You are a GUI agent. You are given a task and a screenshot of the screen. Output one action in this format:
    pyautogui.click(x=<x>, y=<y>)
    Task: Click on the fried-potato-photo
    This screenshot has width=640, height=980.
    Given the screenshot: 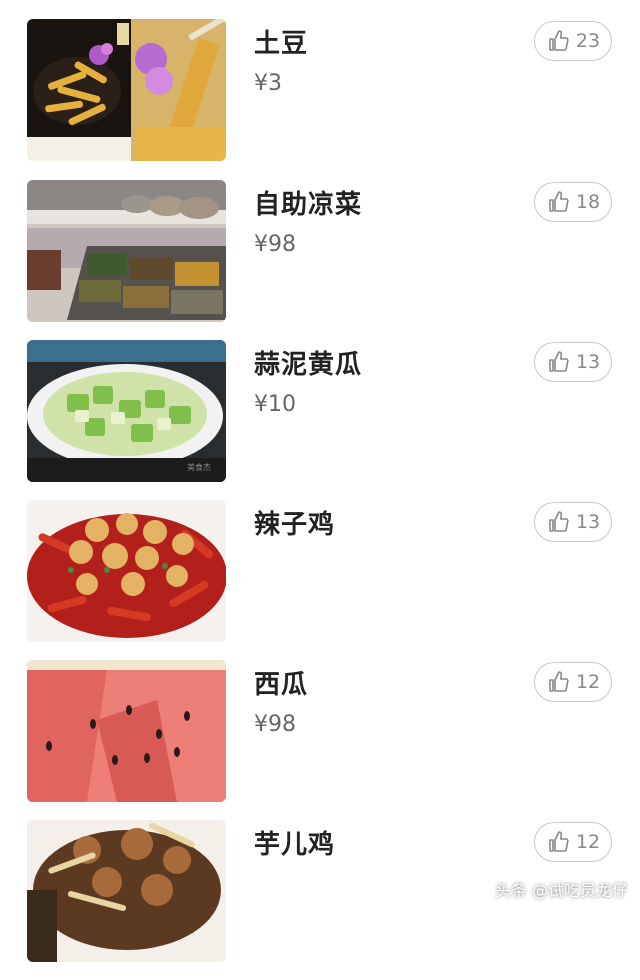 What is the action you would take?
    pyautogui.click(x=126, y=90)
    